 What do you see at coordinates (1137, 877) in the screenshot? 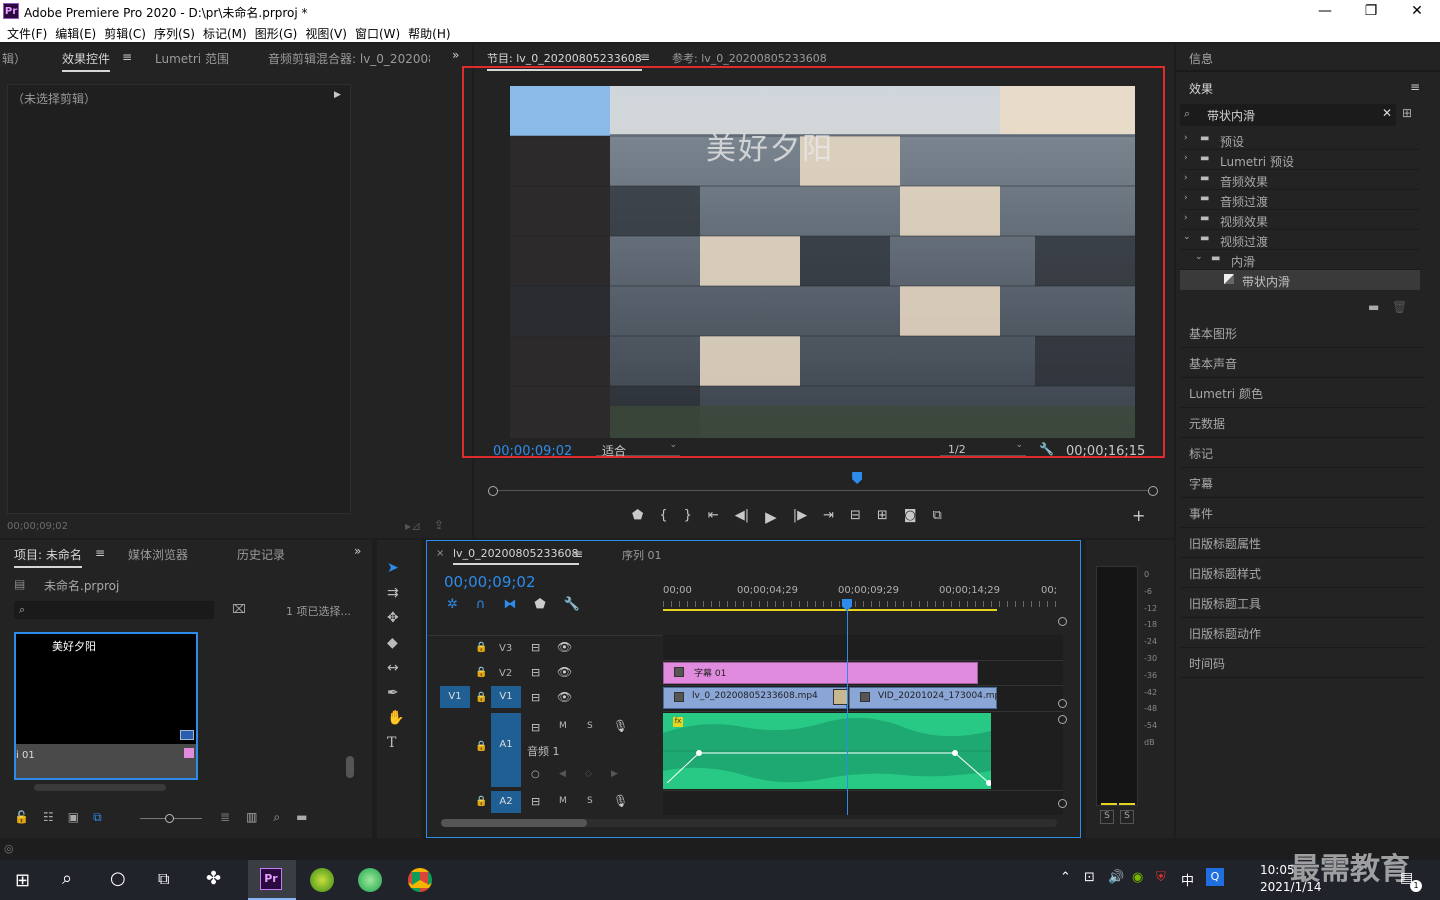
I see `nvidia-icon: ◉` at bounding box center [1137, 877].